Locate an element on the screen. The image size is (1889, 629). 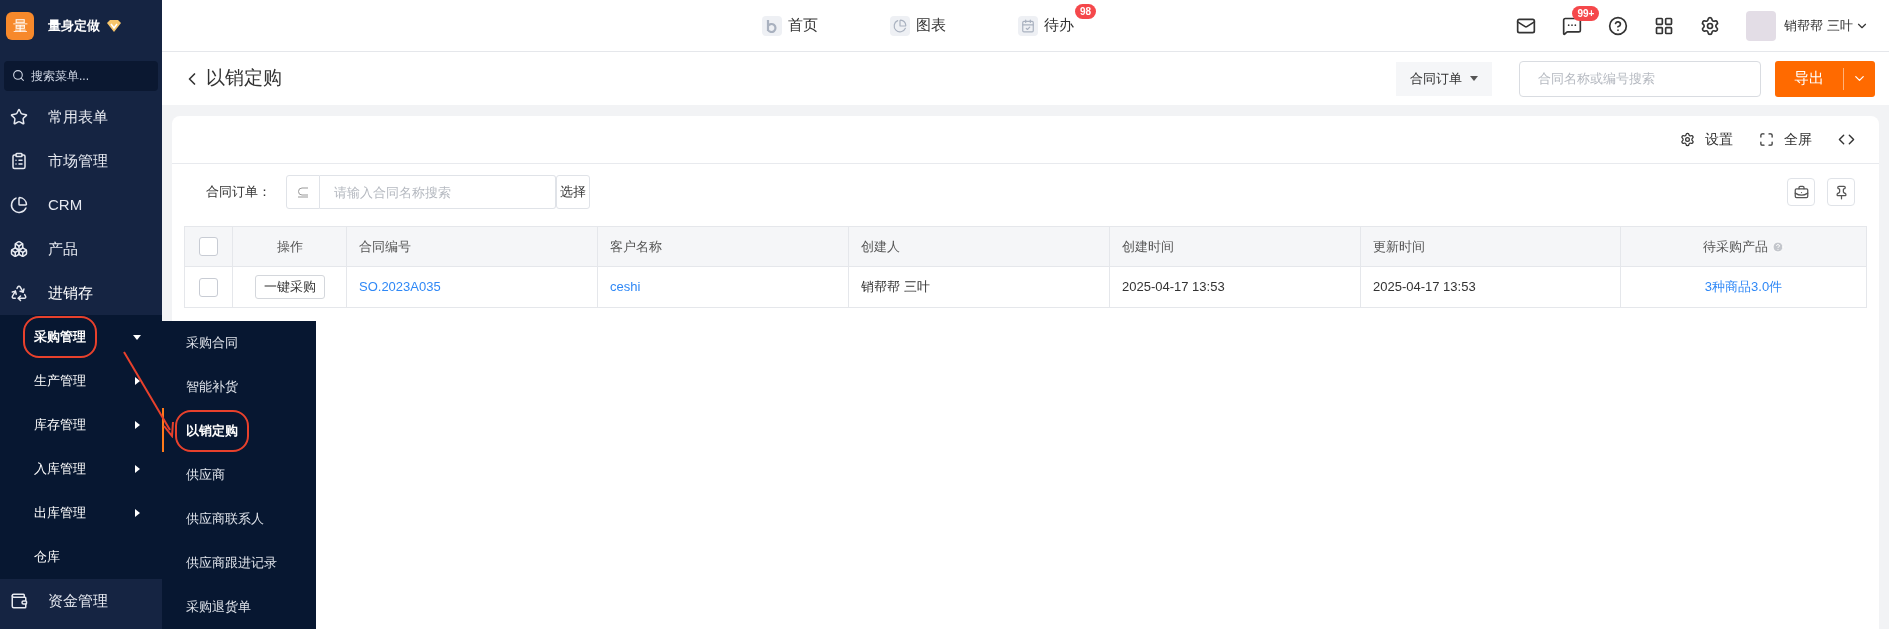
flyout-item: 供应商联系人 is located at coordinates (239, 519).